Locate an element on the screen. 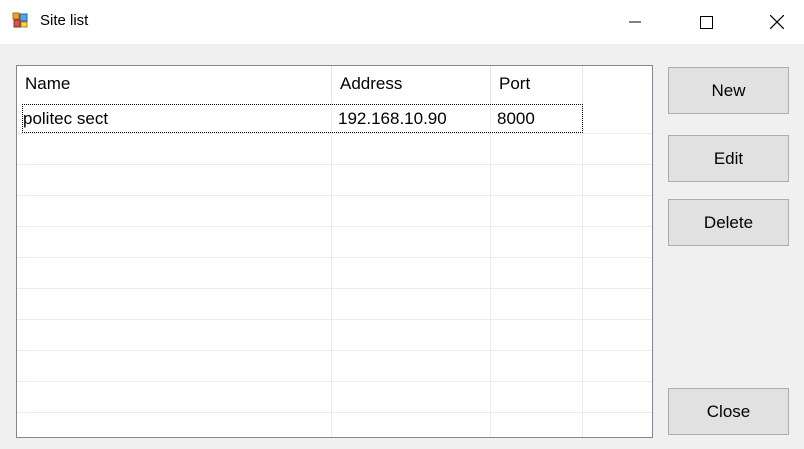 This screenshot has width=804, height=449. new-button: New is located at coordinates (728, 90).